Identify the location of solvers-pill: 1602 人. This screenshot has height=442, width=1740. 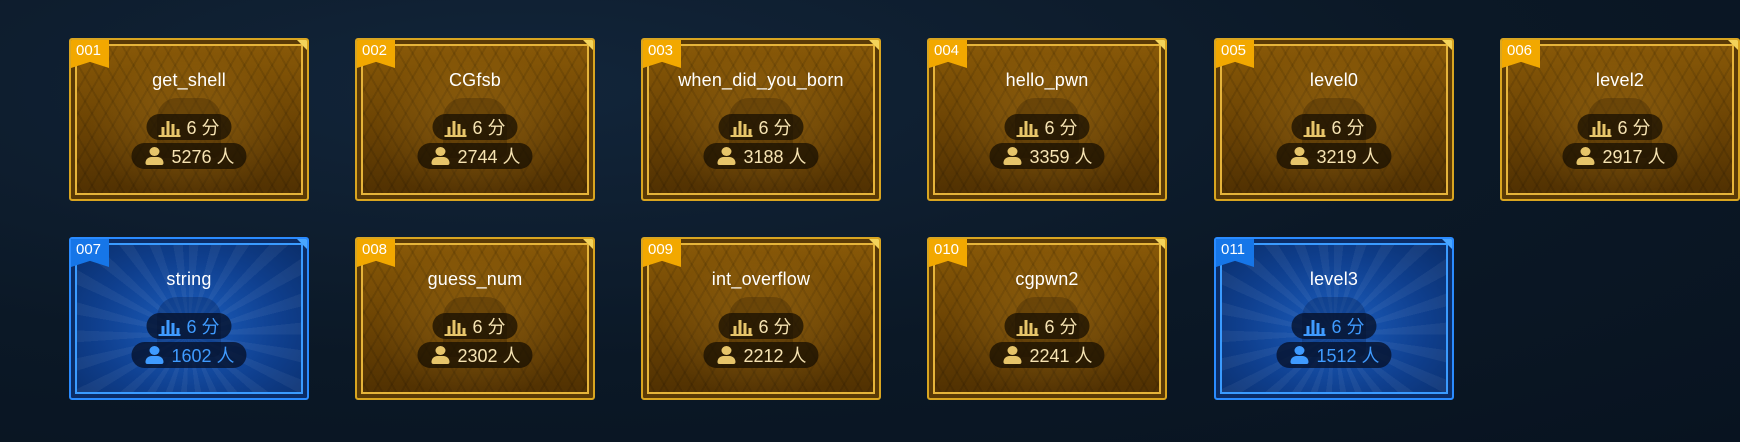
(189, 355).